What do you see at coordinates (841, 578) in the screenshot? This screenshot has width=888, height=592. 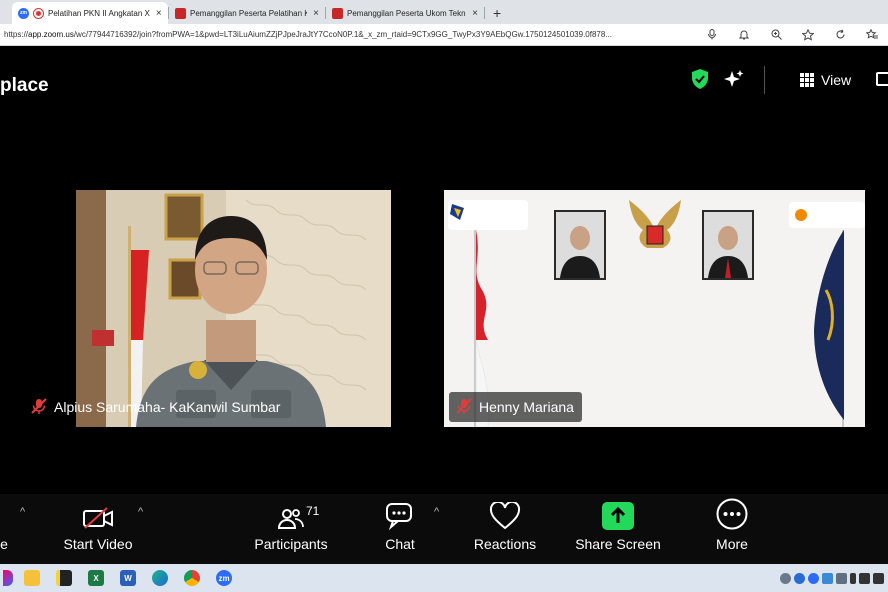 I see `display-icon` at bounding box center [841, 578].